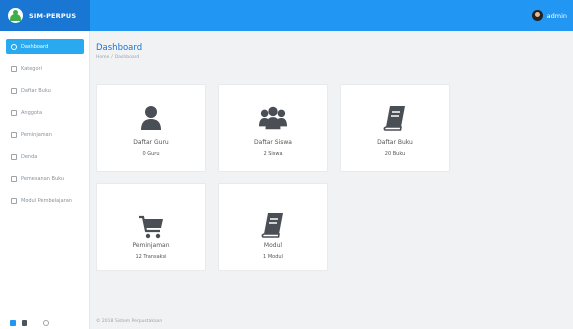 The height and width of the screenshot is (329, 573). What do you see at coordinates (13, 322) in the screenshot?
I see `settings-icon` at bounding box center [13, 322].